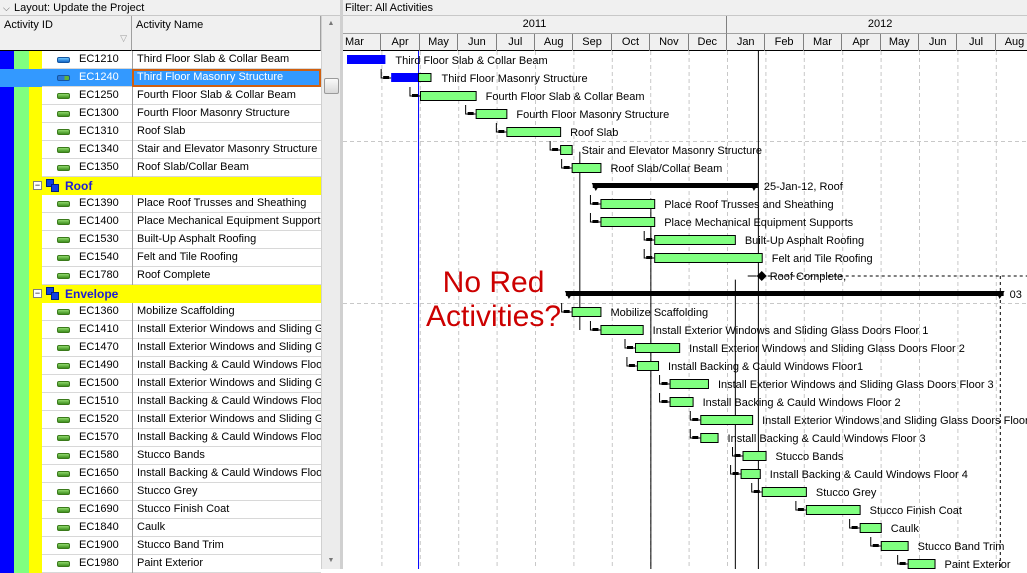 The image size is (1027, 573). I want to click on annotation-line2: Activities?, so click(494, 316).